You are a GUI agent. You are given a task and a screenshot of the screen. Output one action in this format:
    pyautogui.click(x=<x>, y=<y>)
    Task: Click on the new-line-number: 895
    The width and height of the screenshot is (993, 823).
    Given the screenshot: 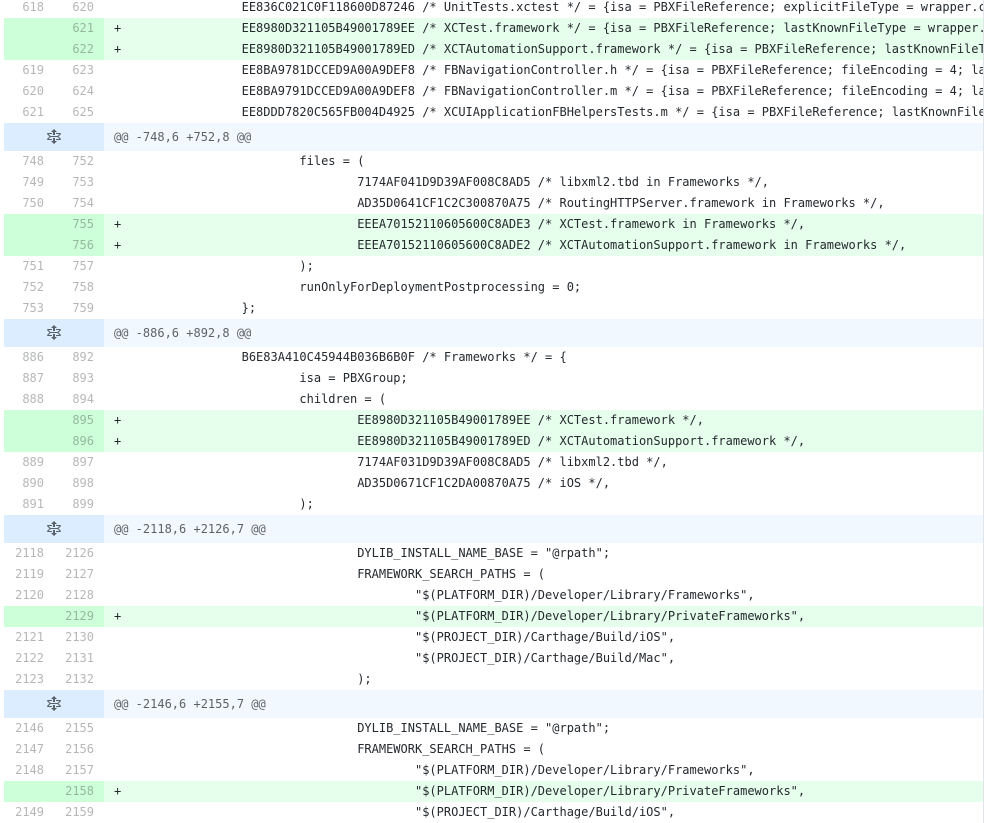 What is the action you would take?
    pyautogui.click(x=79, y=420)
    